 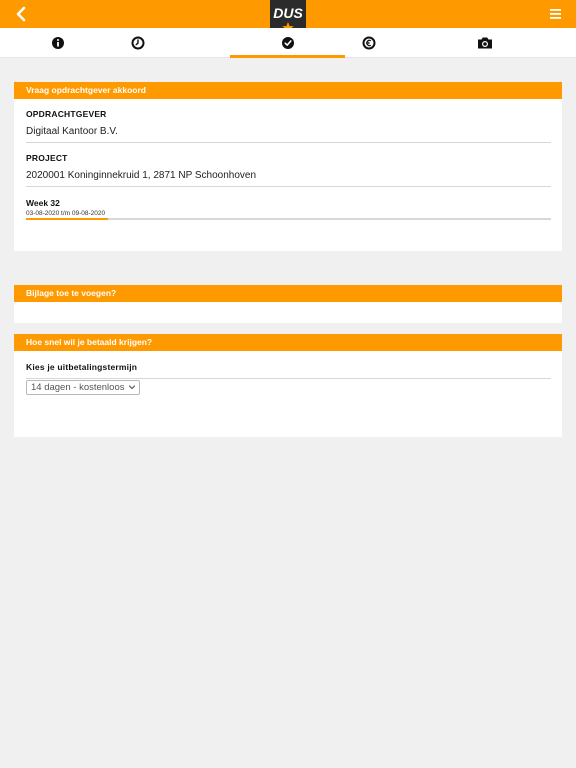 What do you see at coordinates (132, 387) in the screenshot?
I see `chevron-down-icon` at bounding box center [132, 387].